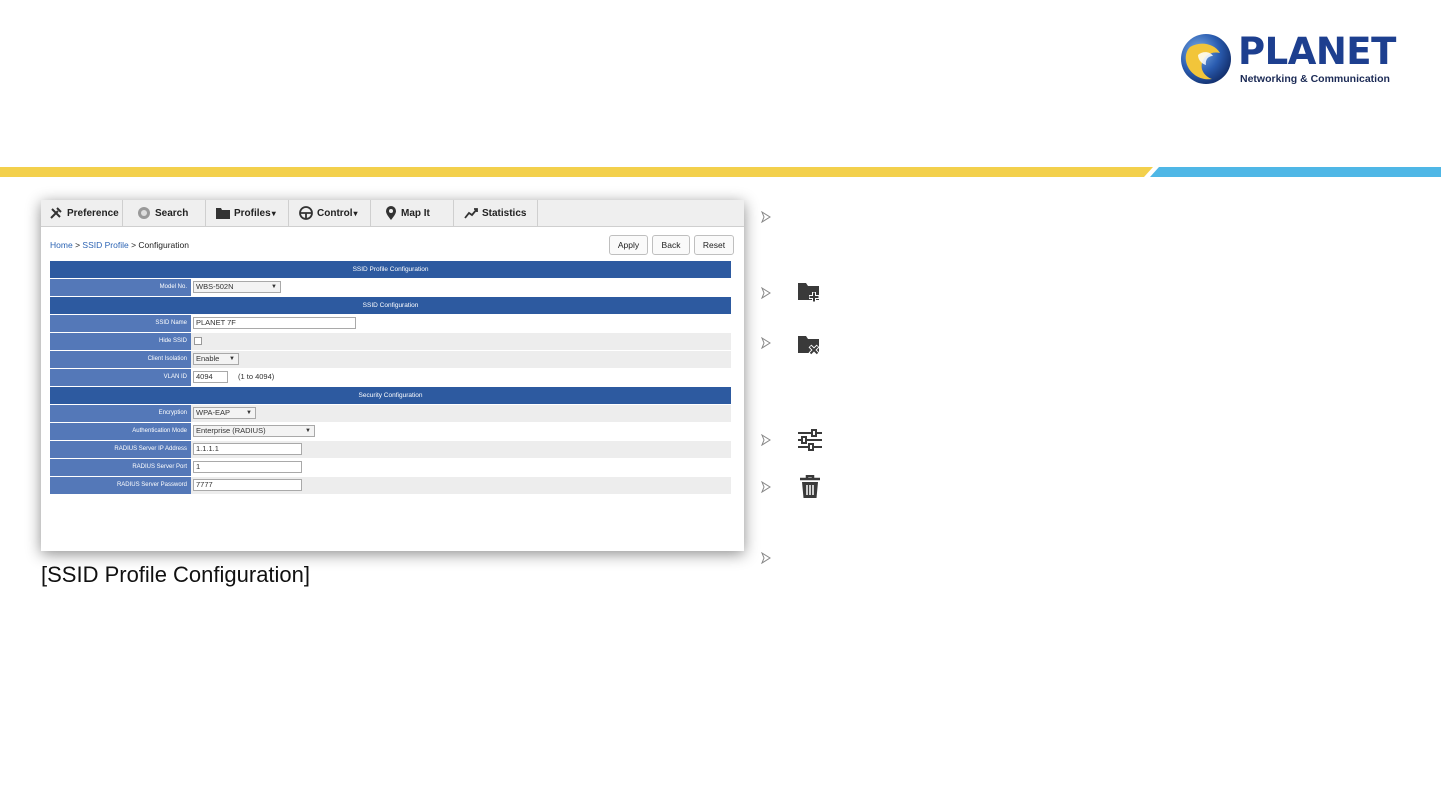  What do you see at coordinates (223, 213) in the screenshot?
I see `folder-icon` at bounding box center [223, 213].